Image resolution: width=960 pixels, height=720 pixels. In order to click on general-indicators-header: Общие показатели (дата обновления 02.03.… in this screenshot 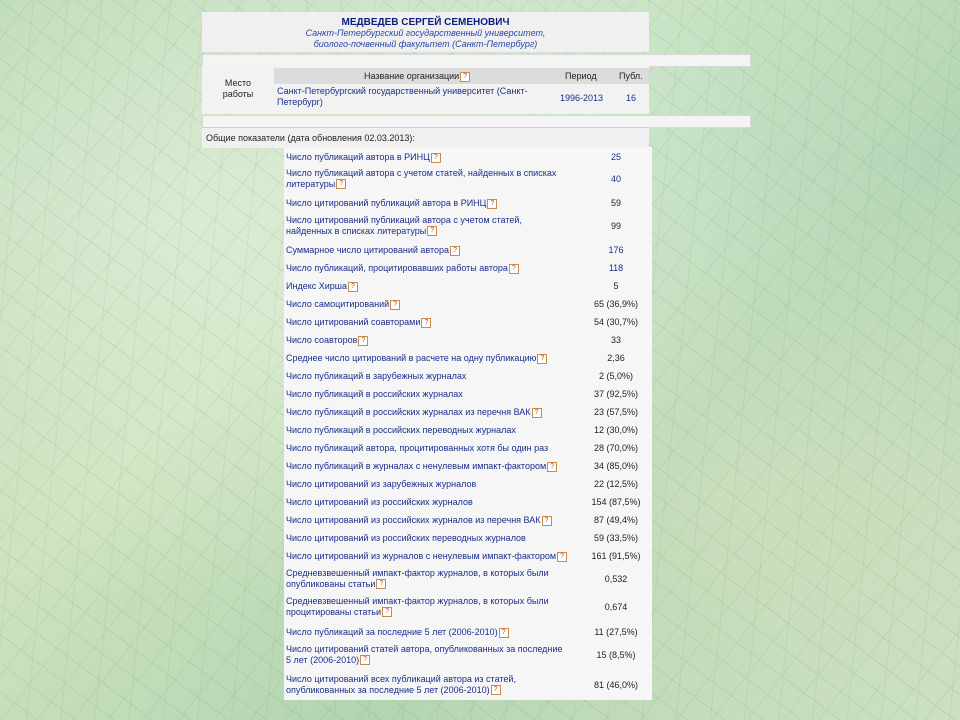, I will do `click(425, 137)`.